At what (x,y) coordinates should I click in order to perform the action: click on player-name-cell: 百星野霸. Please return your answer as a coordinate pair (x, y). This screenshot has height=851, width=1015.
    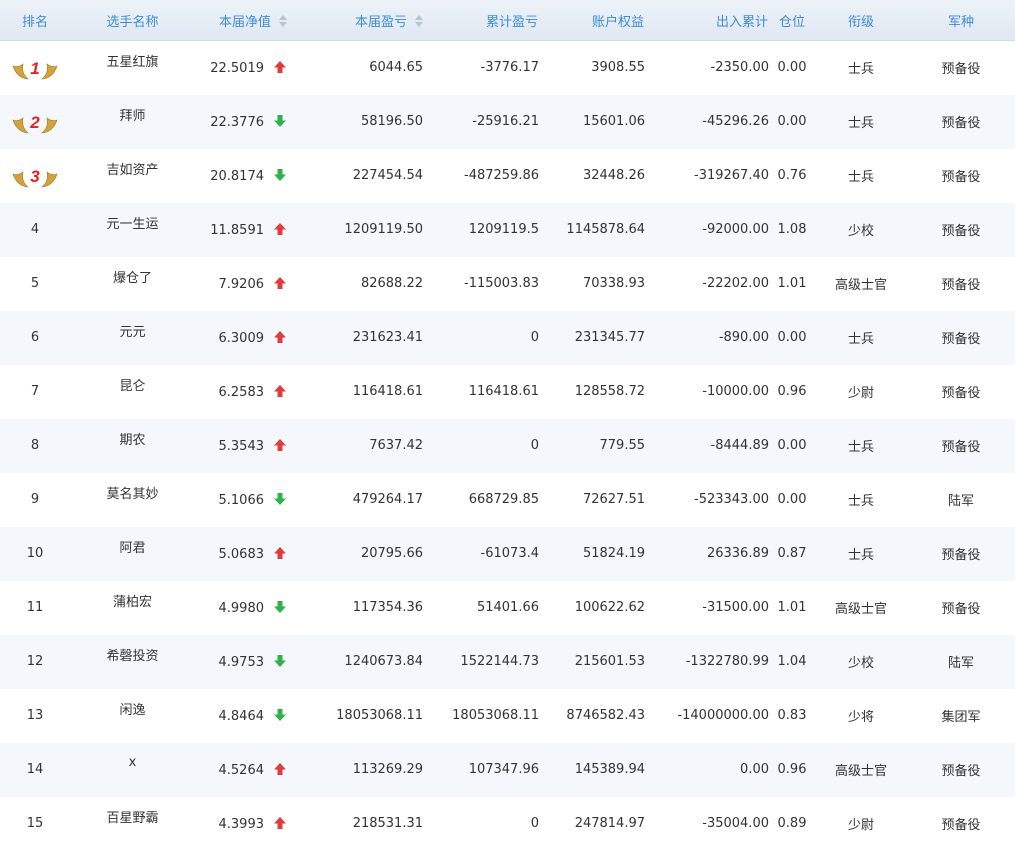
    Looking at the image, I should click on (132, 824).